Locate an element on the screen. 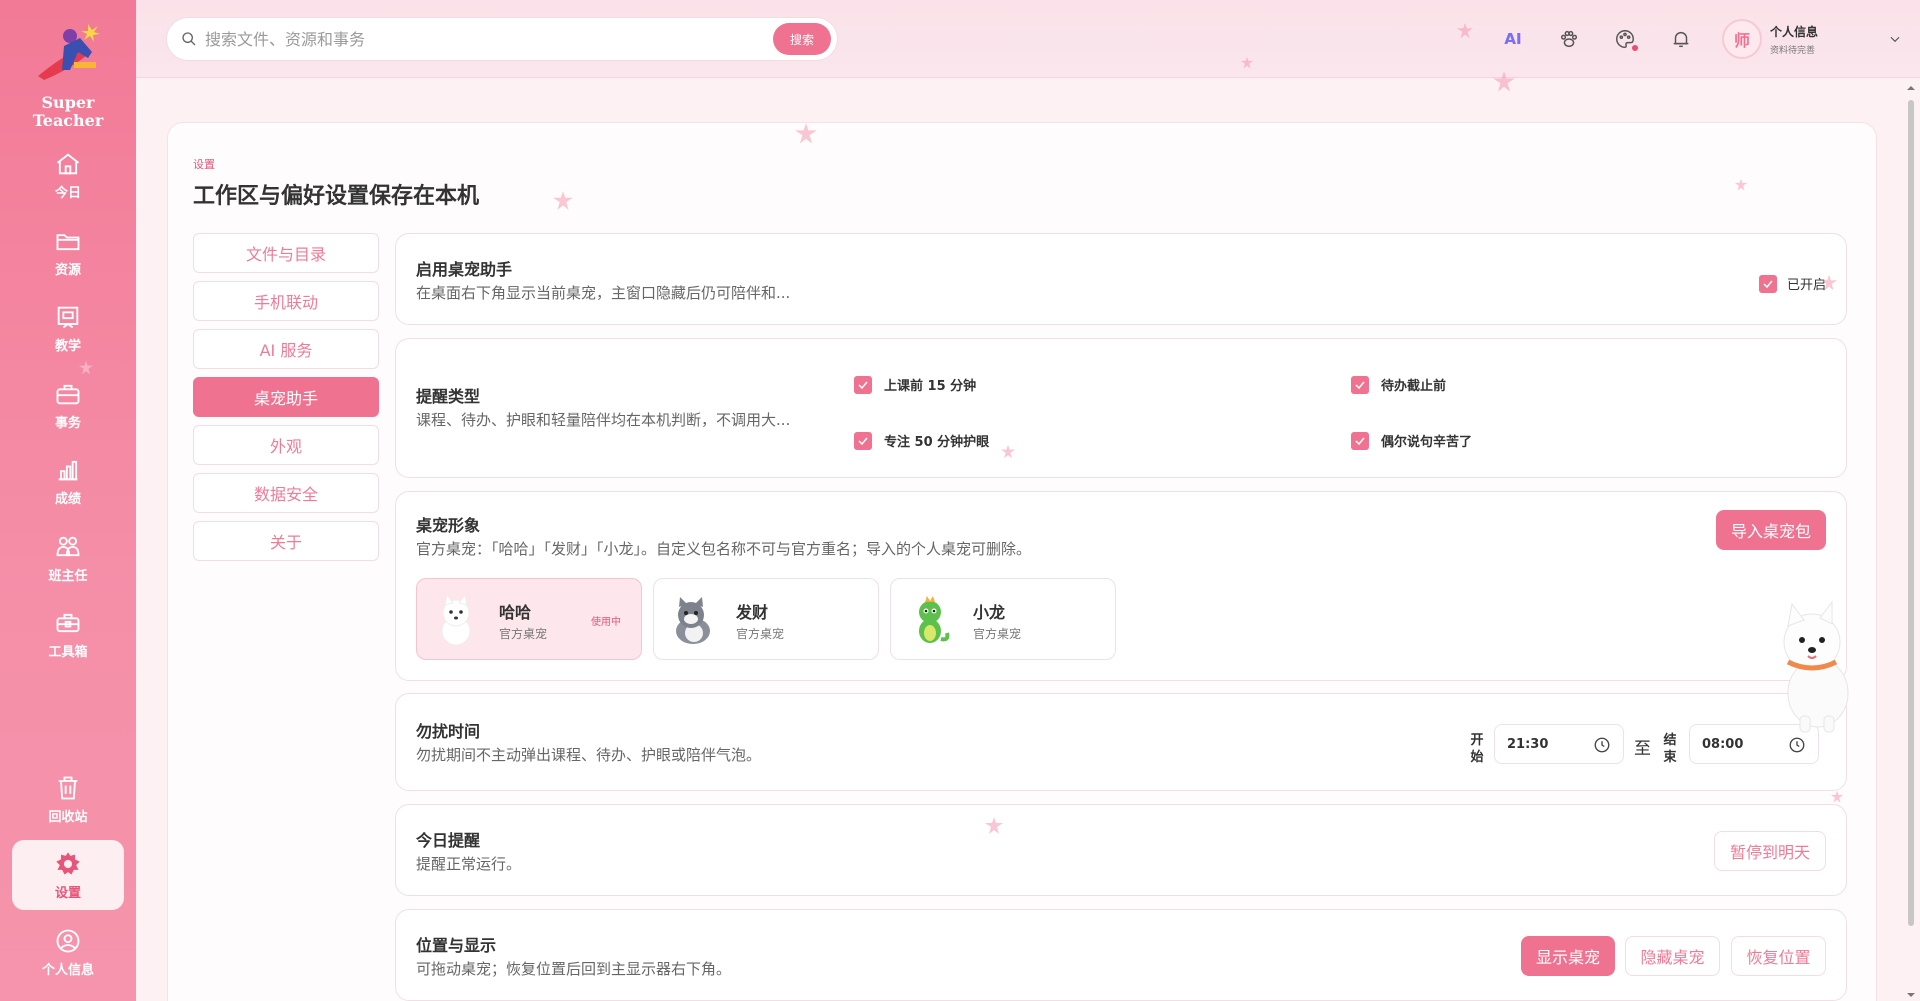 This screenshot has height=1001, width=1920. scrollbar-thumb is located at coordinates (1911, 513).